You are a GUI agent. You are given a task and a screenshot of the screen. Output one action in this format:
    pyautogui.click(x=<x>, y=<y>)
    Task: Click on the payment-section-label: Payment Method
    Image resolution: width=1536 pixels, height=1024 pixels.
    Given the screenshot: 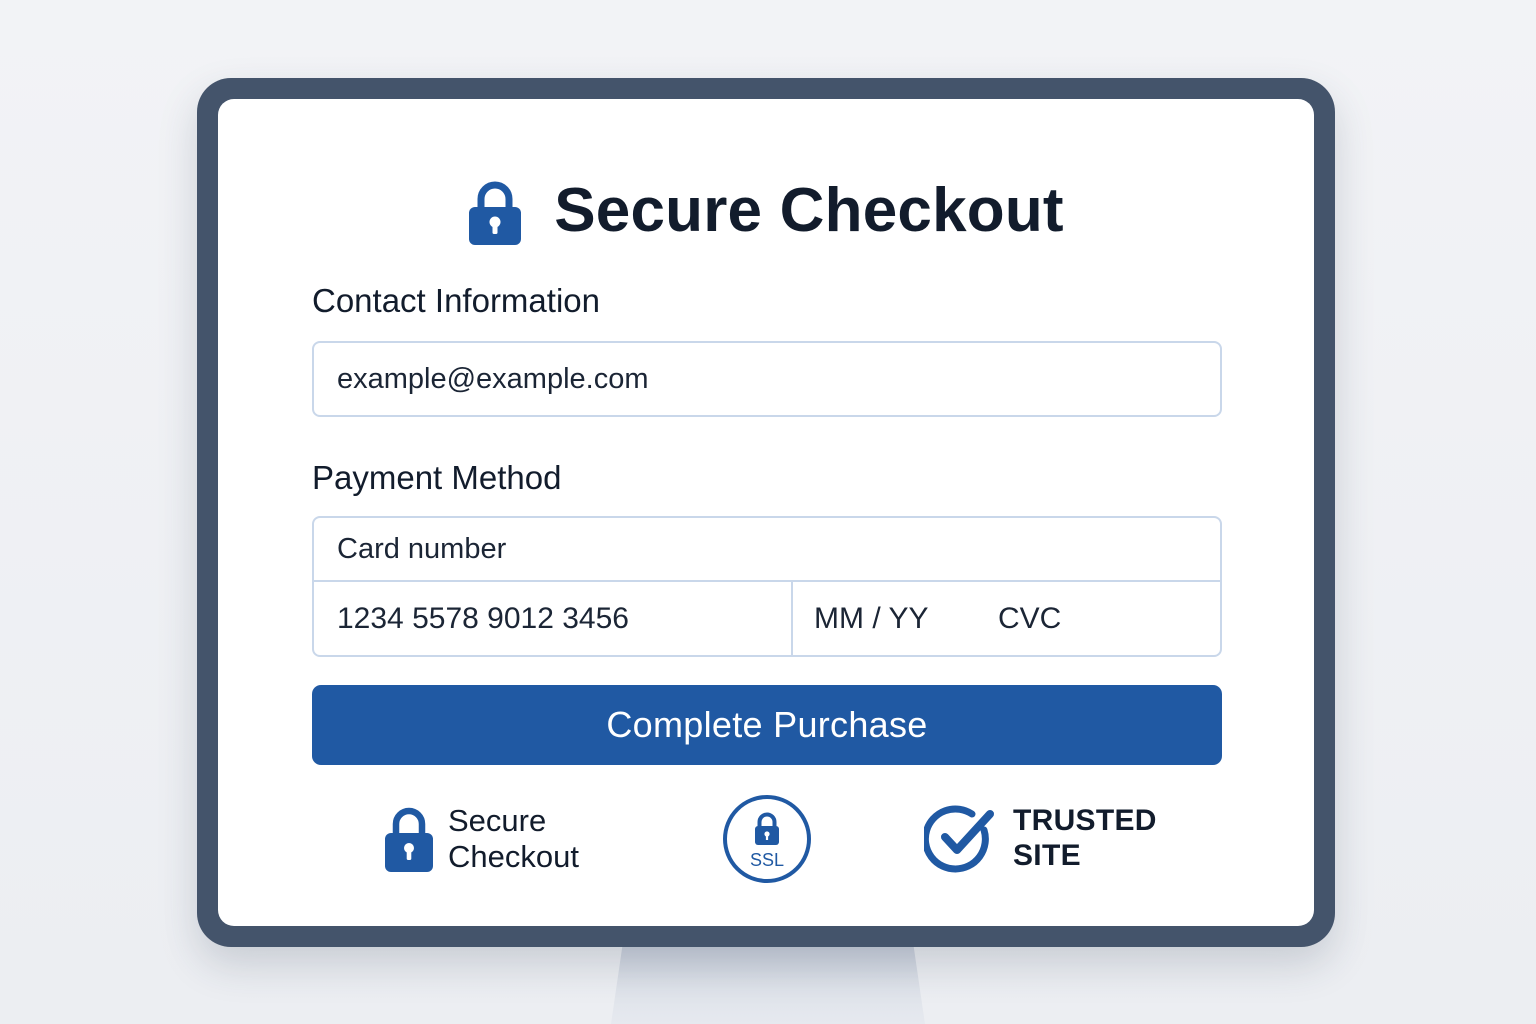 What is the action you would take?
    pyautogui.click(x=437, y=477)
    